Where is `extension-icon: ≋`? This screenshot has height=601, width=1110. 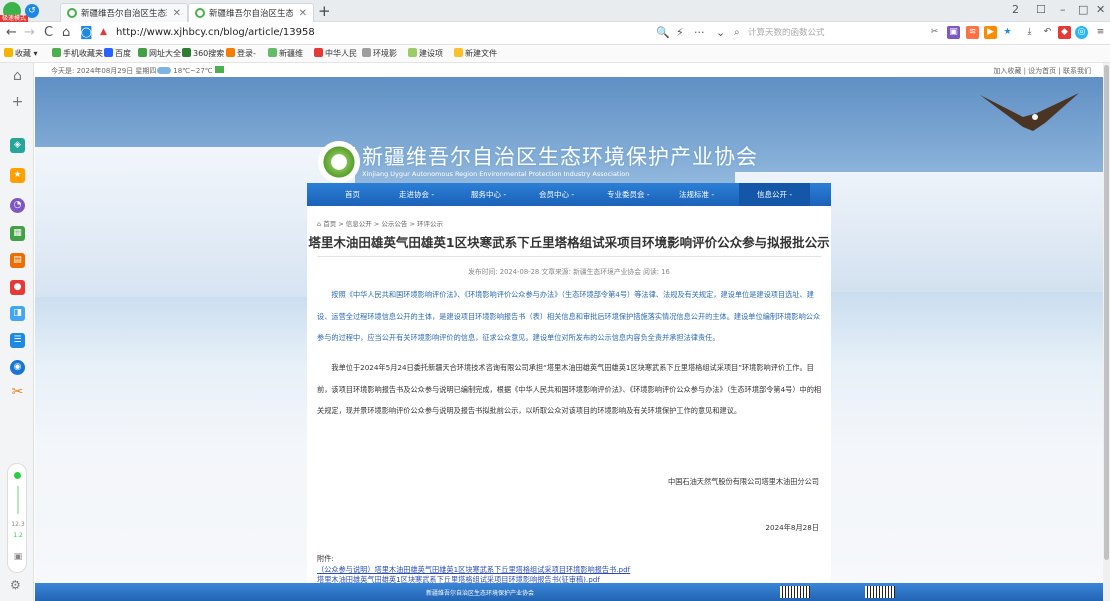 extension-icon: ≋ is located at coordinates (972, 32).